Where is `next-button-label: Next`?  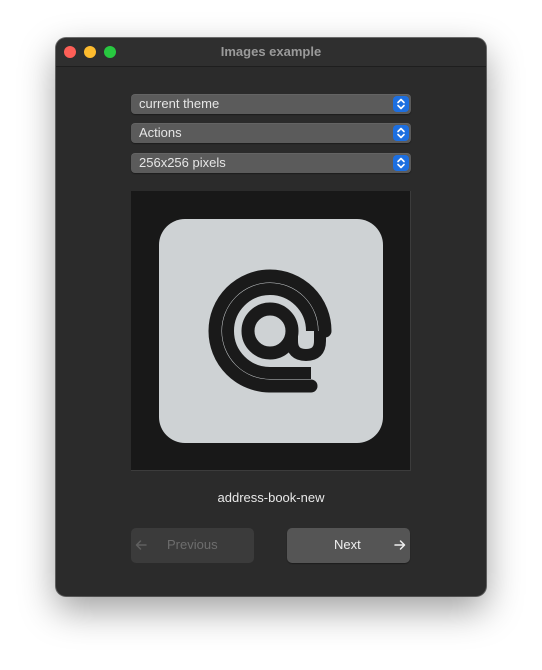
next-button-label: Next is located at coordinates (347, 544).